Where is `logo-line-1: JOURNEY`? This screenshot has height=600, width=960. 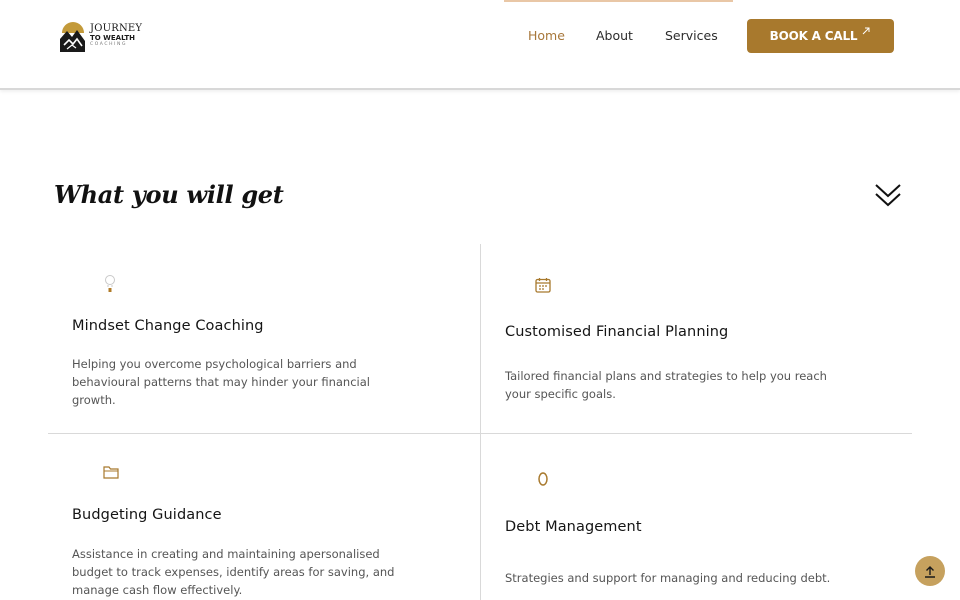 logo-line-1: JOURNEY is located at coordinates (116, 28).